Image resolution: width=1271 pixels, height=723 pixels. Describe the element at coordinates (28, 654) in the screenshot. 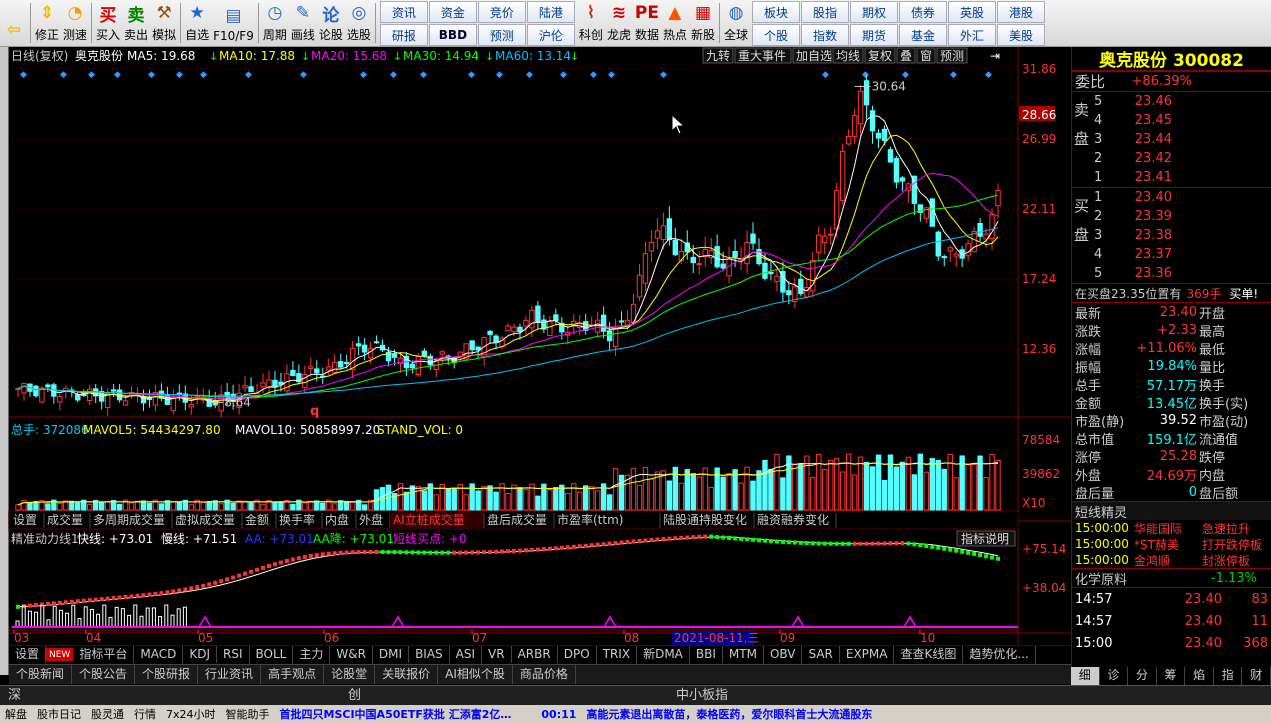

I see `indicator-tab: 设置` at that location.